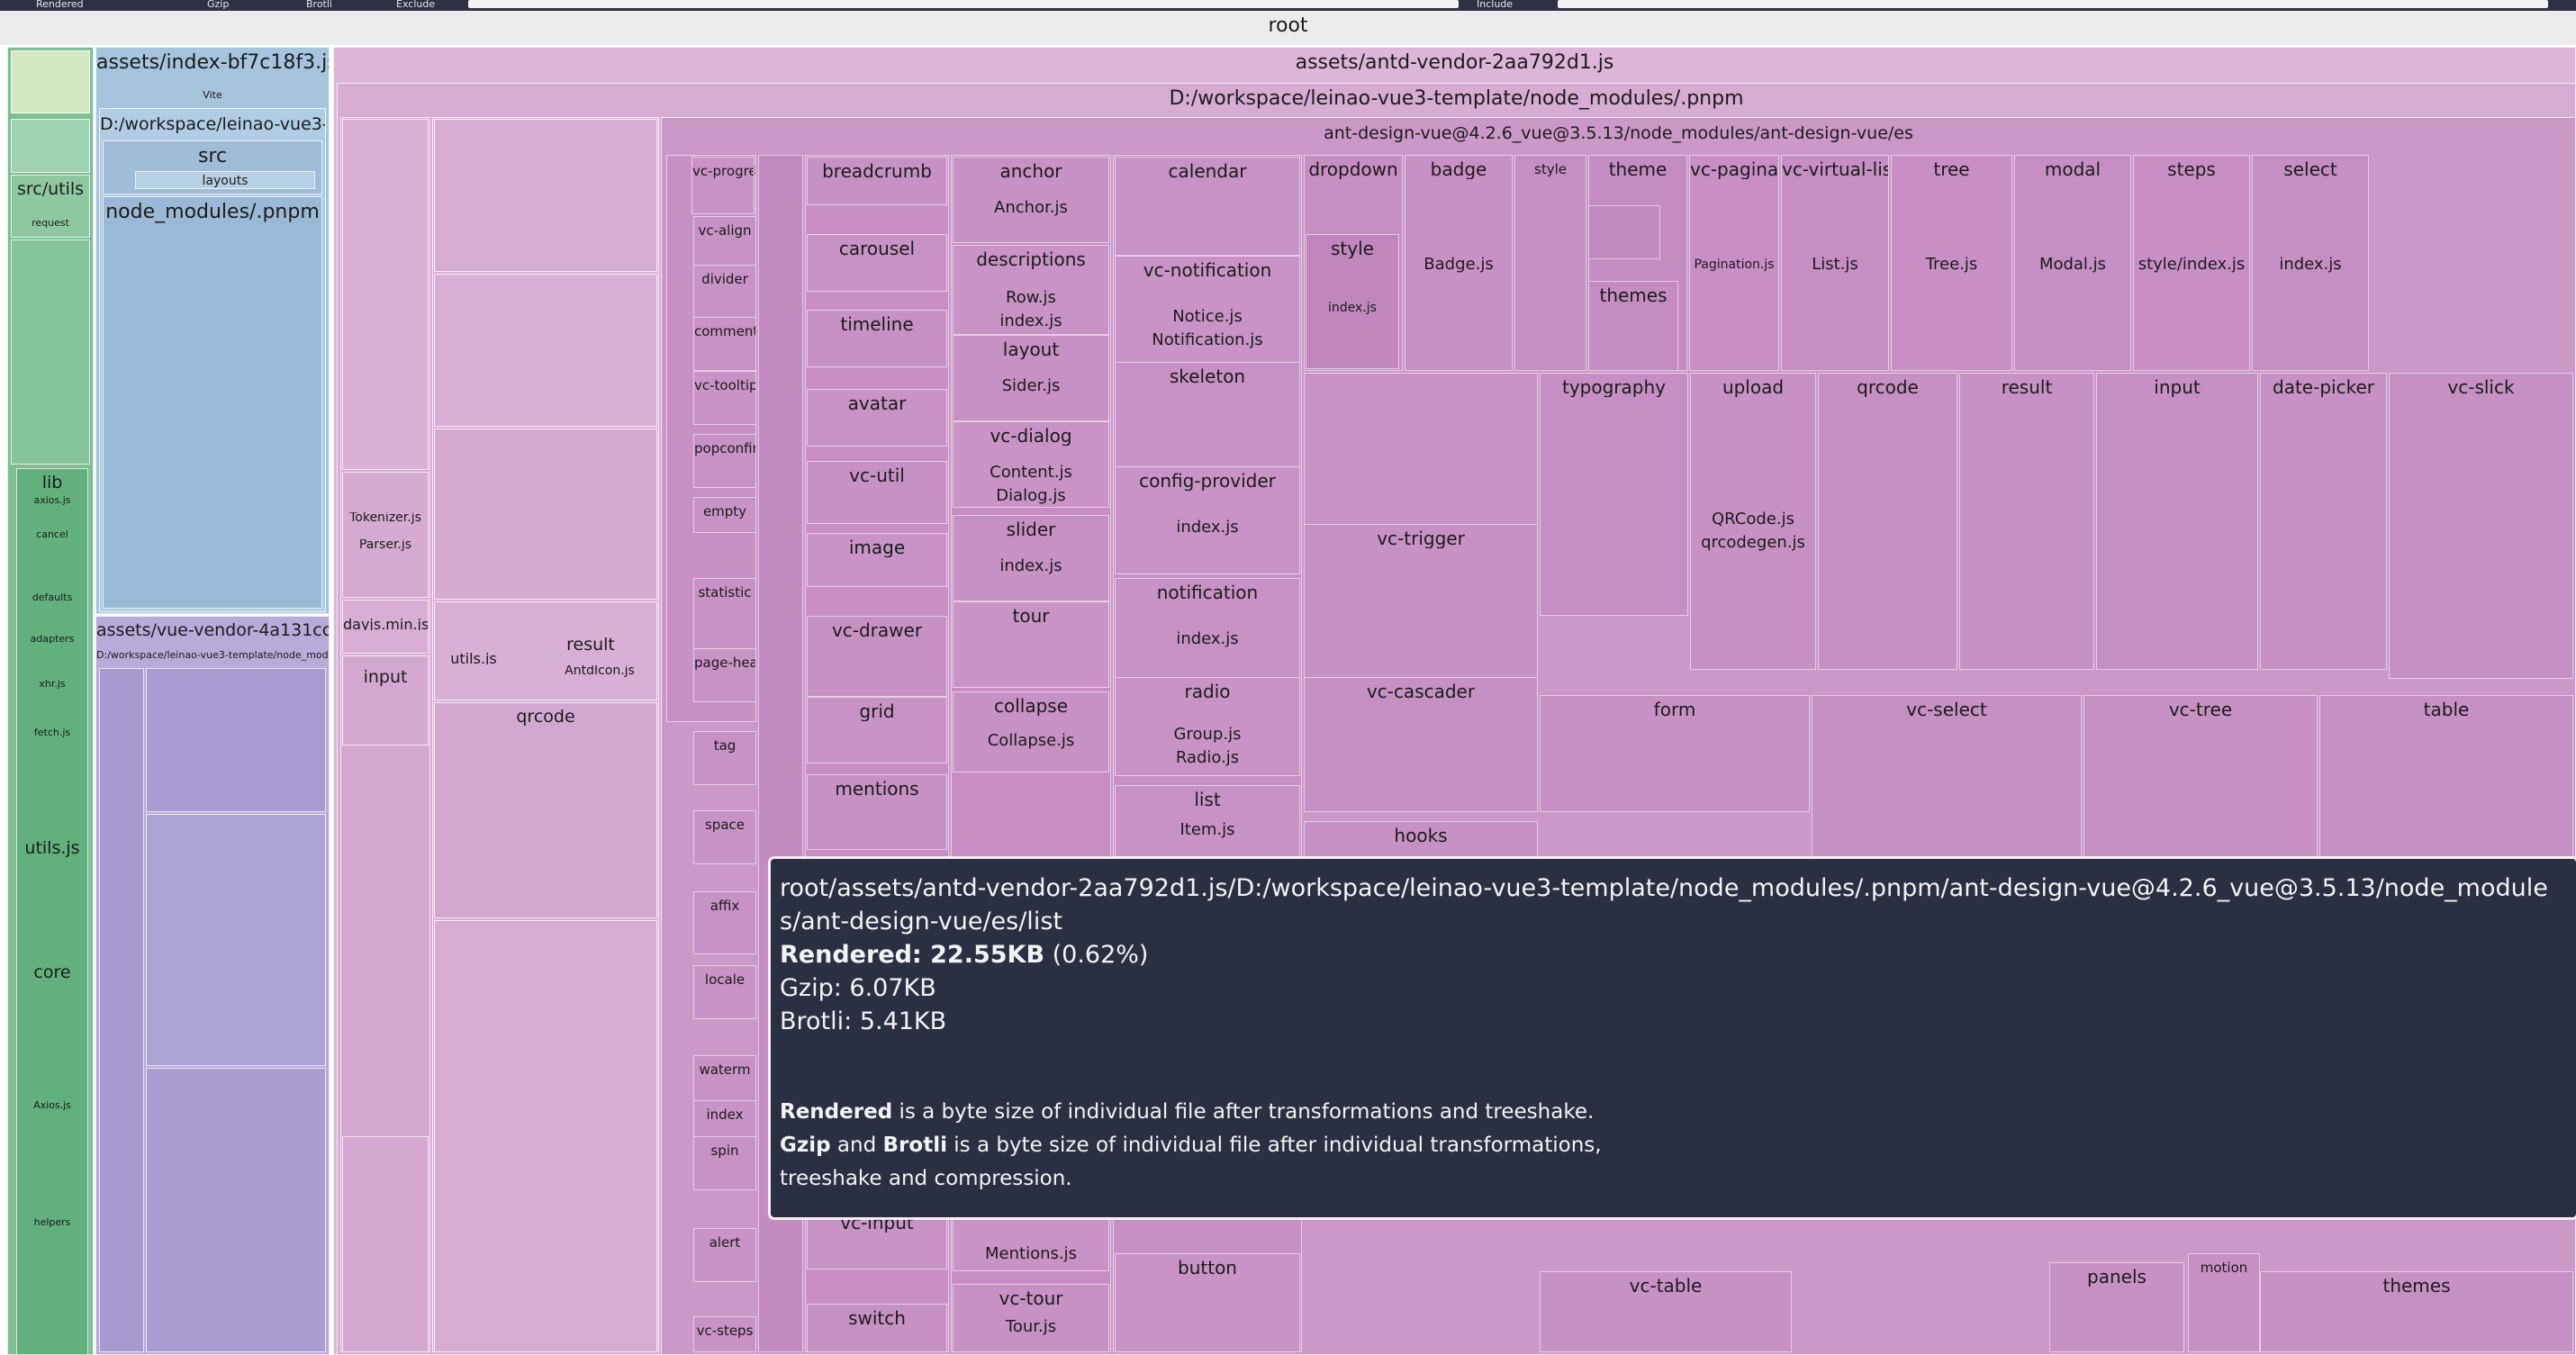 This screenshot has width=2576, height=1355. Describe the element at coordinates (2072, 263) in the screenshot. I see `tile-modal: modal Modal.js` at that location.